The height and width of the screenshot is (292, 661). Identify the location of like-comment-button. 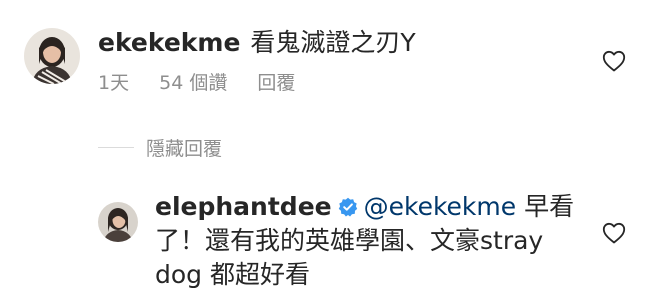
(614, 61).